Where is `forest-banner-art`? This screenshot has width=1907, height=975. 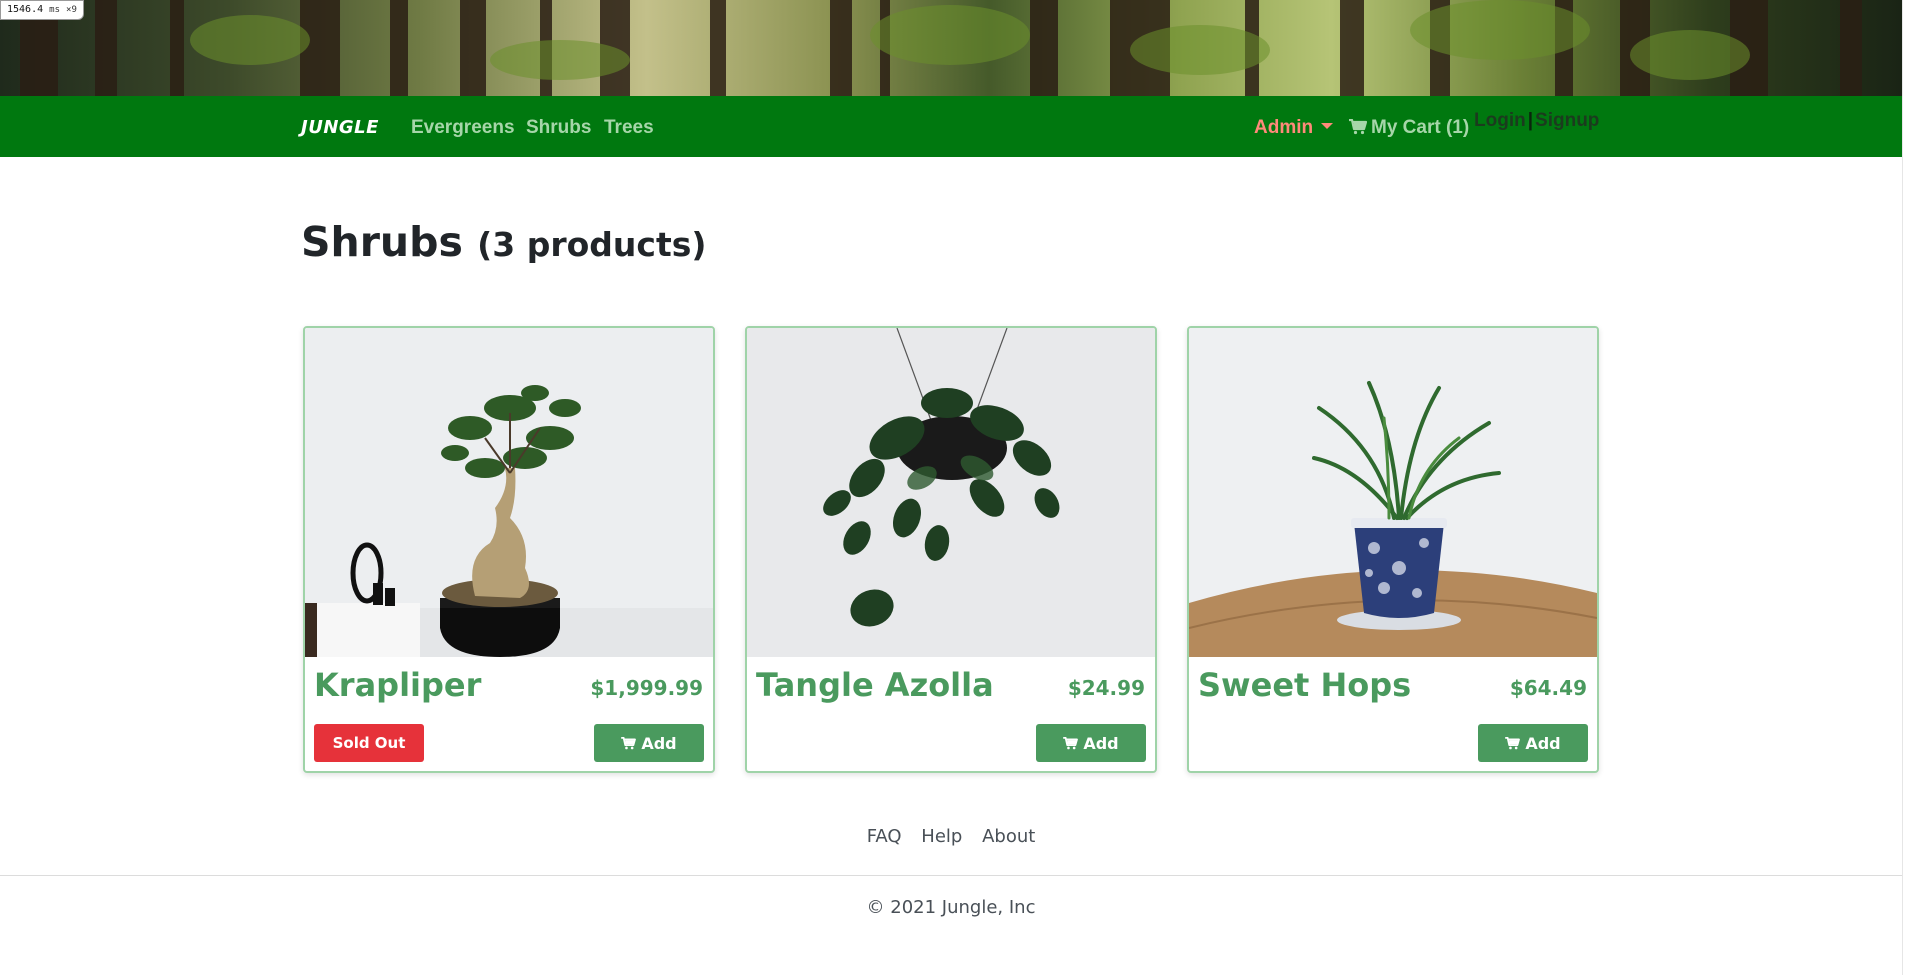 forest-banner-art is located at coordinates (941, 48).